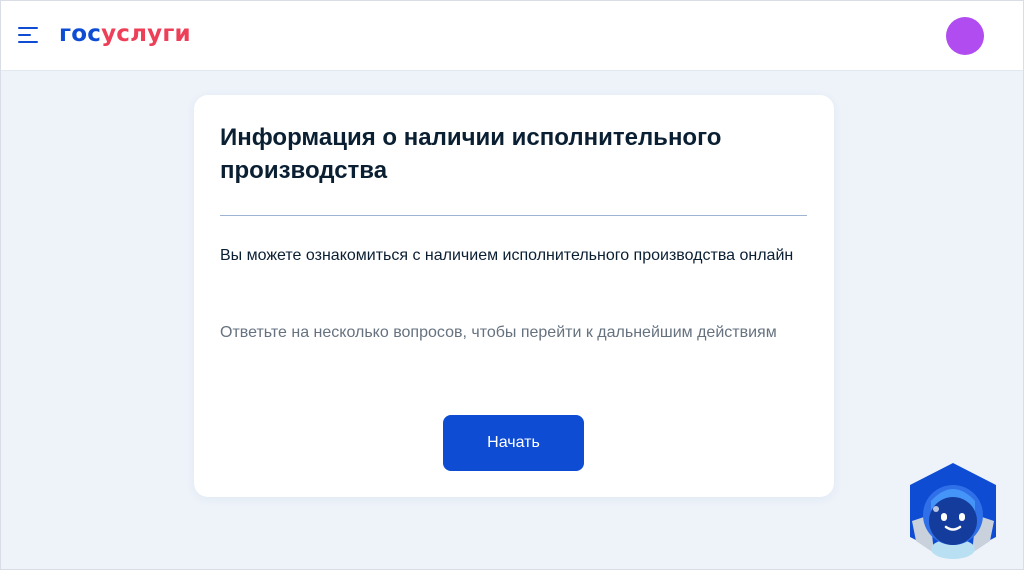  I want to click on robot-assistant-icon, so click(953, 511).